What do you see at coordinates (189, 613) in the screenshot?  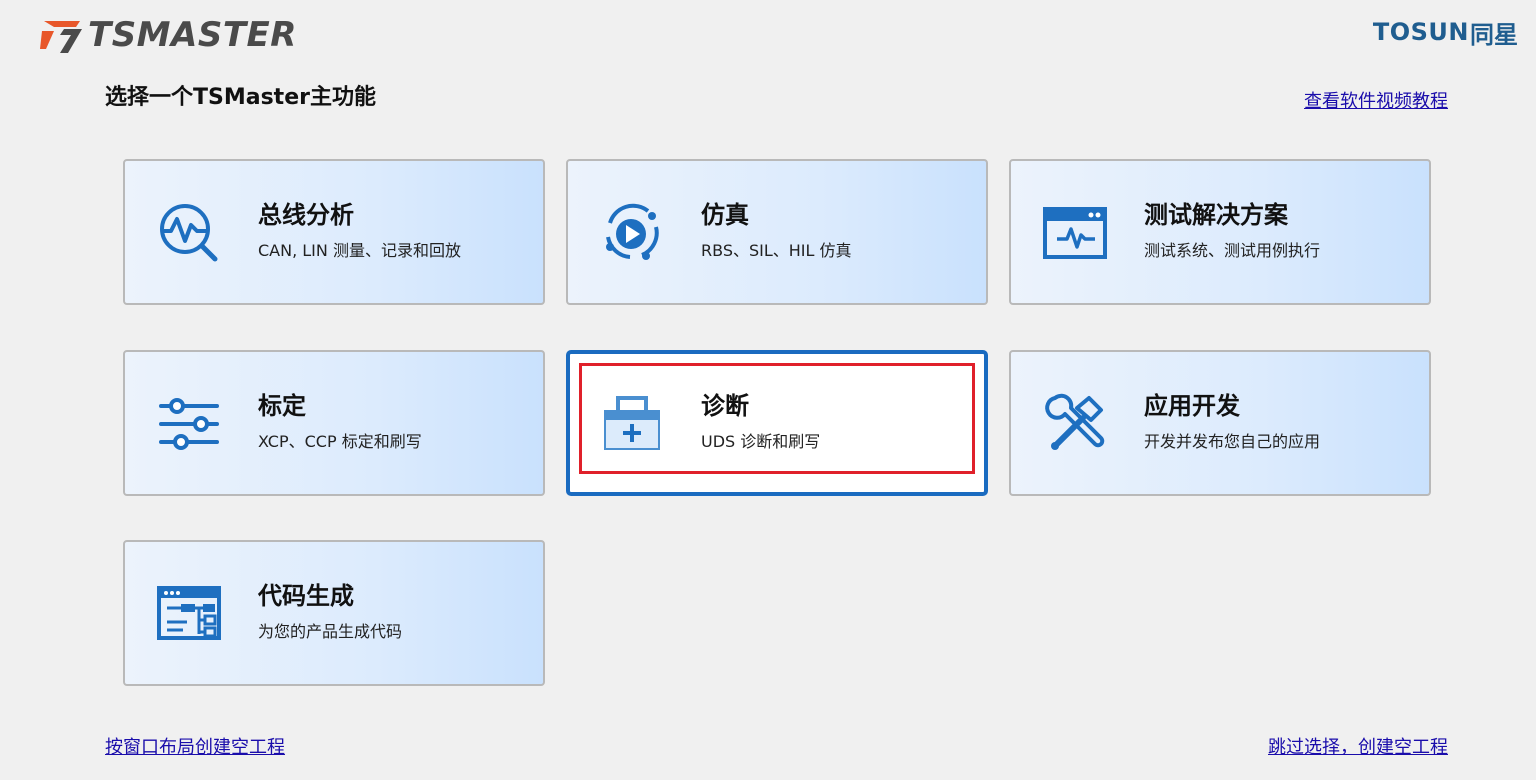 I see `code-generation-icon` at bounding box center [189, 613].